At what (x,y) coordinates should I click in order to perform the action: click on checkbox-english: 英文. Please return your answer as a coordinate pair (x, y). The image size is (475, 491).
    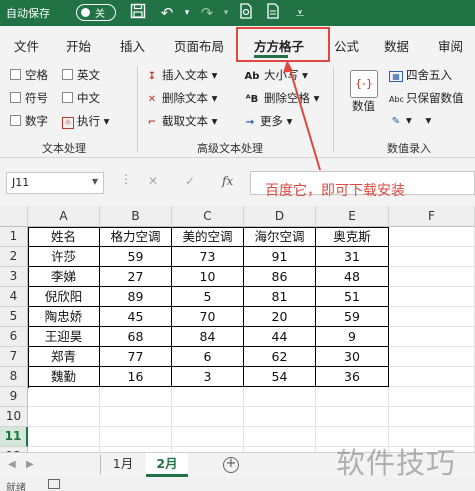
    Looking at the image, I should click on (81, 75).